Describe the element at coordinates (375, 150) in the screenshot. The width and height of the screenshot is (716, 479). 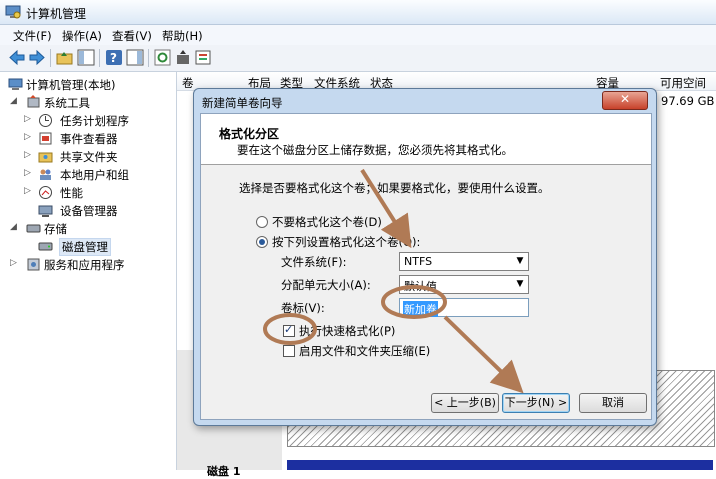
I see `page-subtitle: 要在这个磁盘分区上储存数据，您必须先将其格式化。` at that location.